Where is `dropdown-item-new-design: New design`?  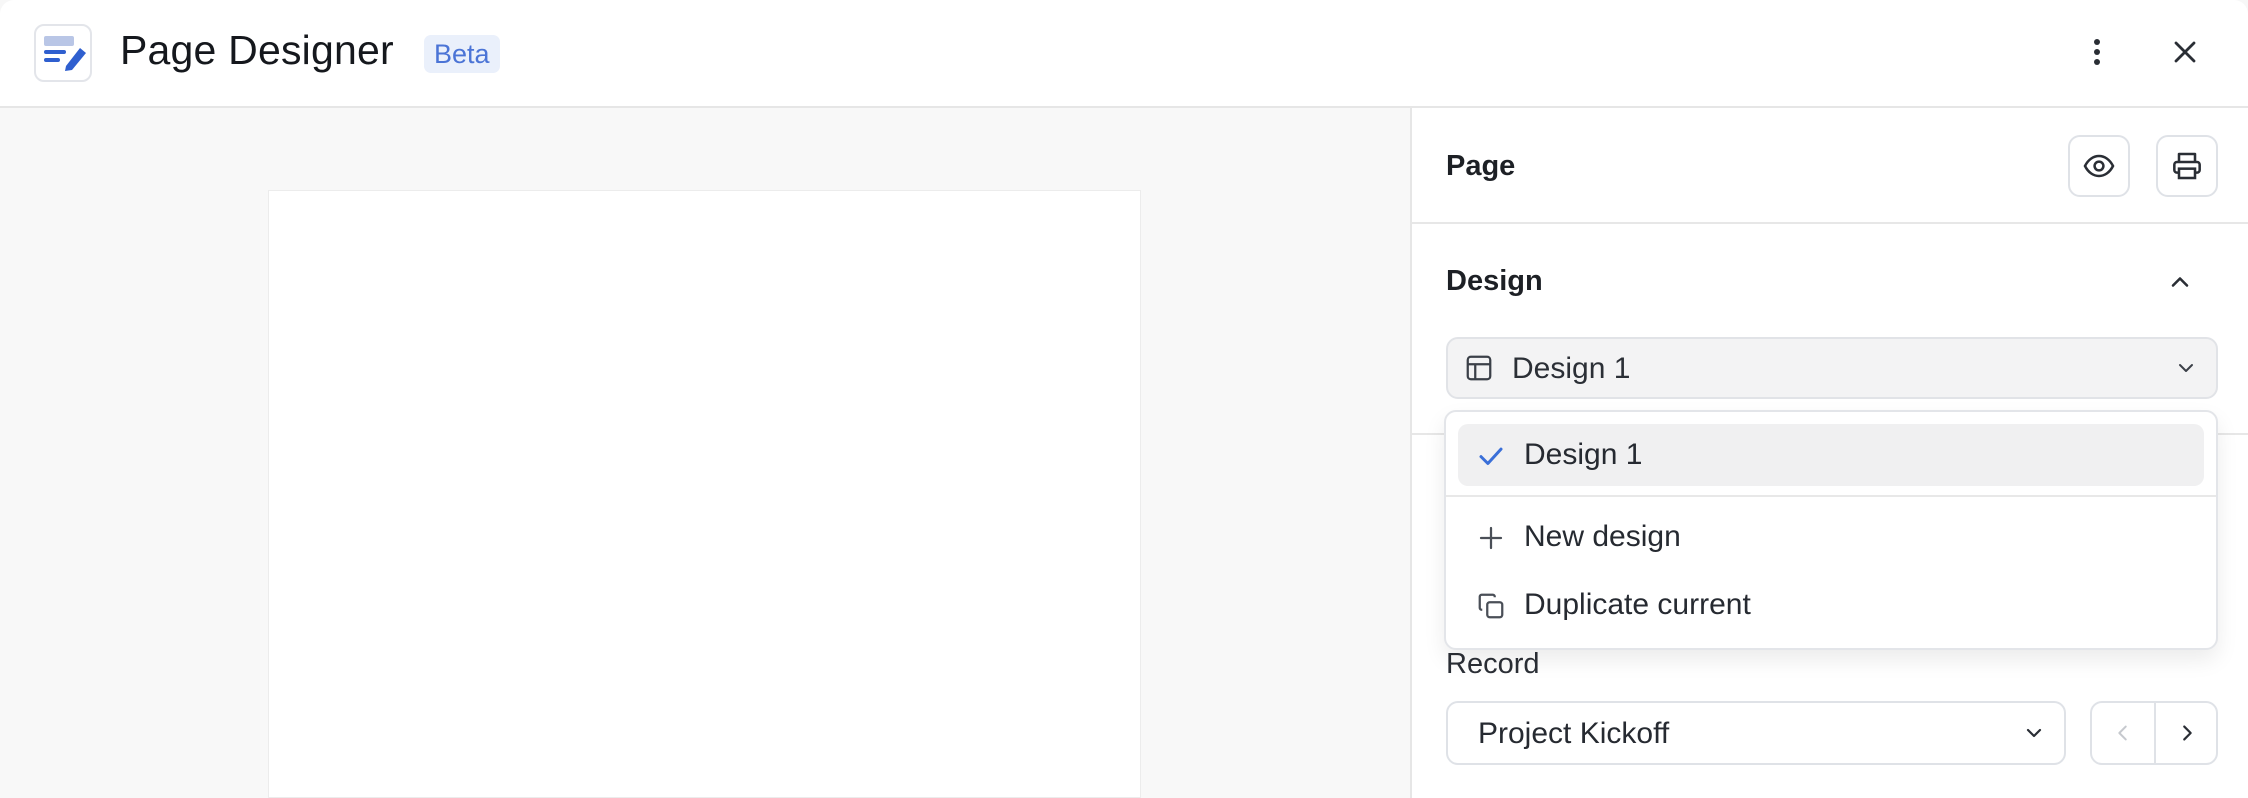 dropdown-item-new-design: New design is located at coordinates (1831, 537).